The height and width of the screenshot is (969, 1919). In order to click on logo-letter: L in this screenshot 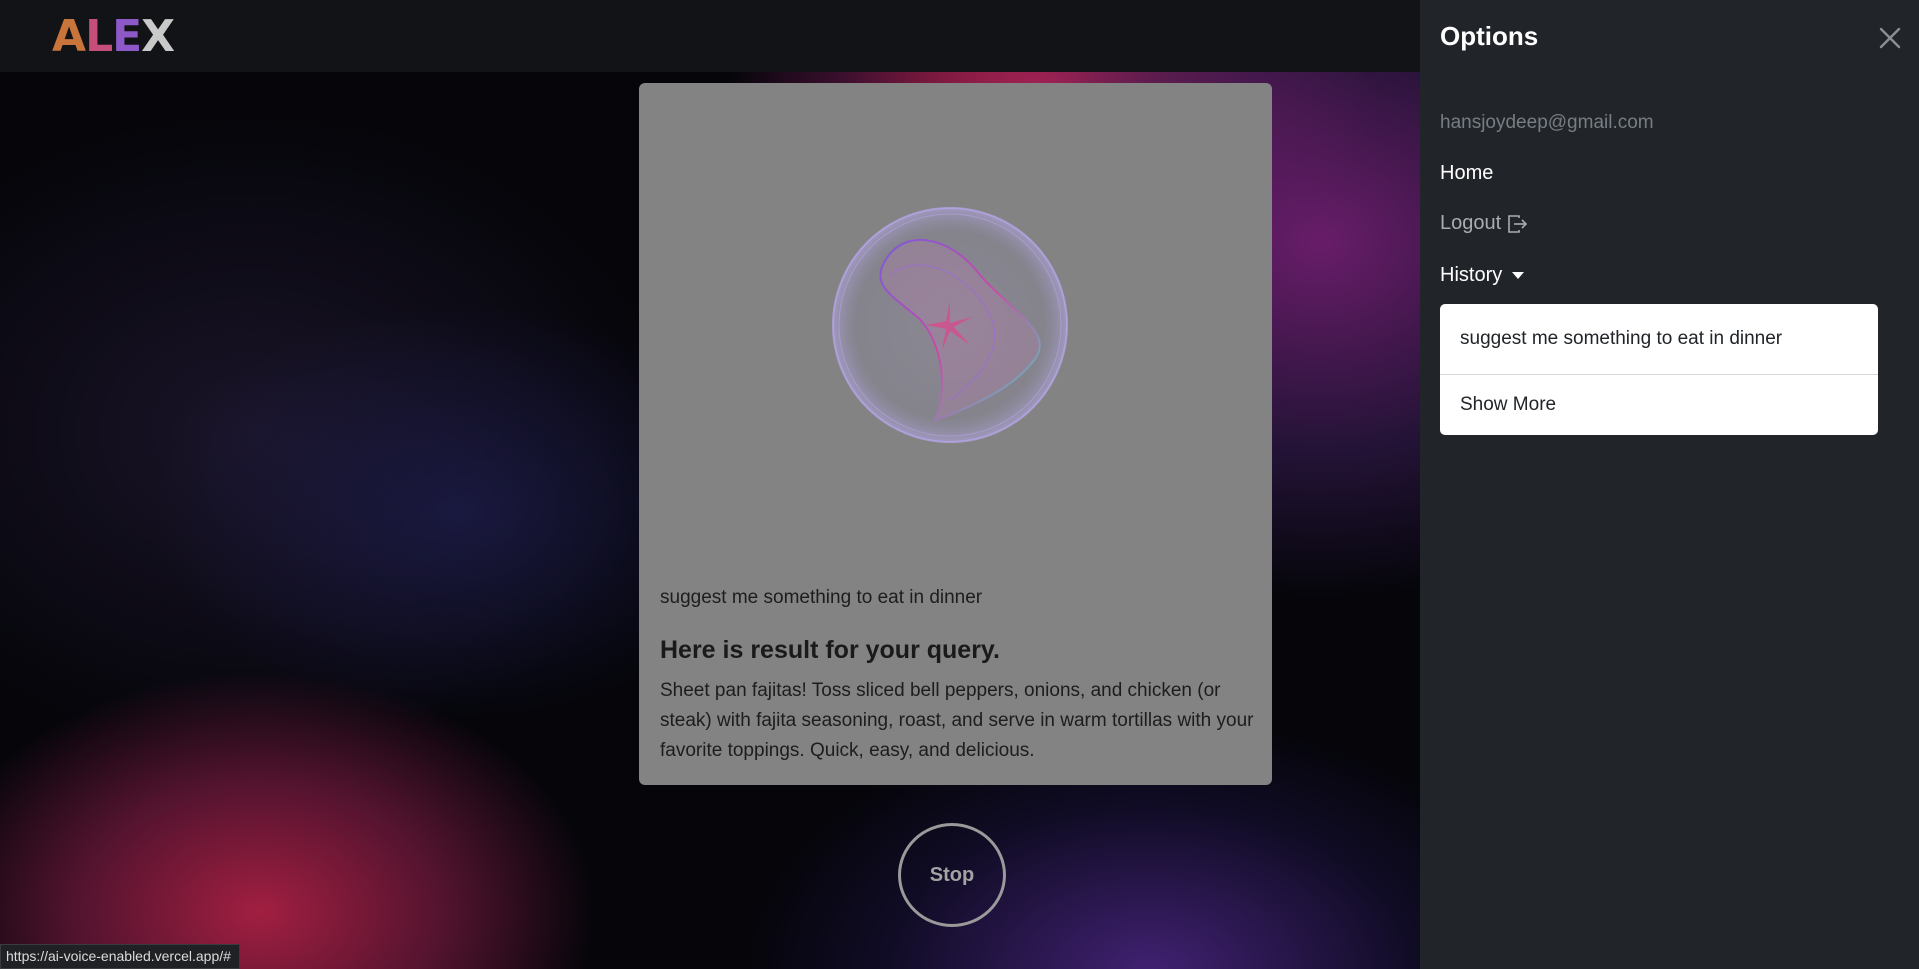, I will do `click(99, 36)`.